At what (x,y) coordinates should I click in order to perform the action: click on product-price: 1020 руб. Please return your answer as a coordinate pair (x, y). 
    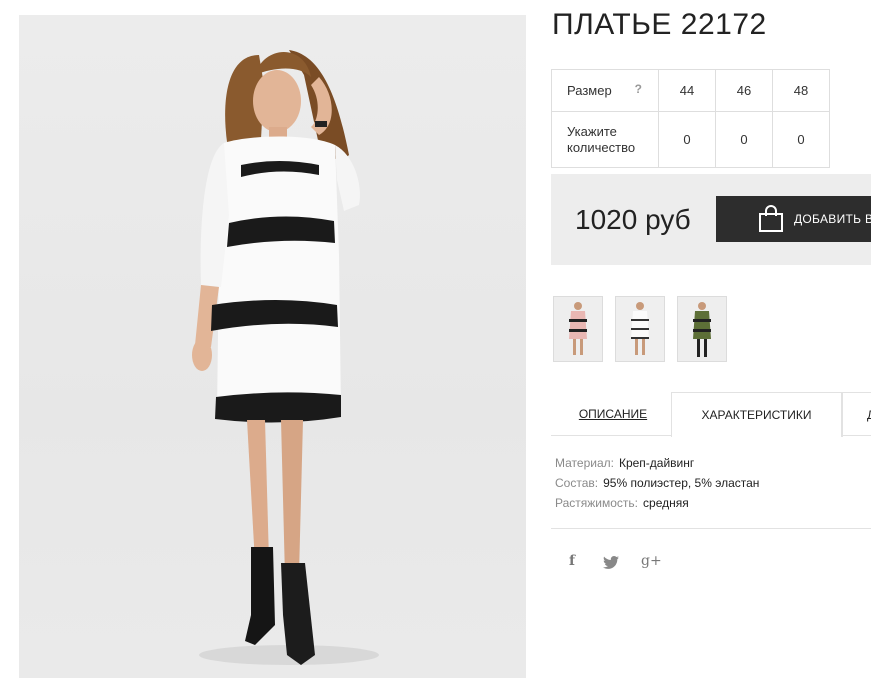
    Looking at the image, I should click on (633, 219).